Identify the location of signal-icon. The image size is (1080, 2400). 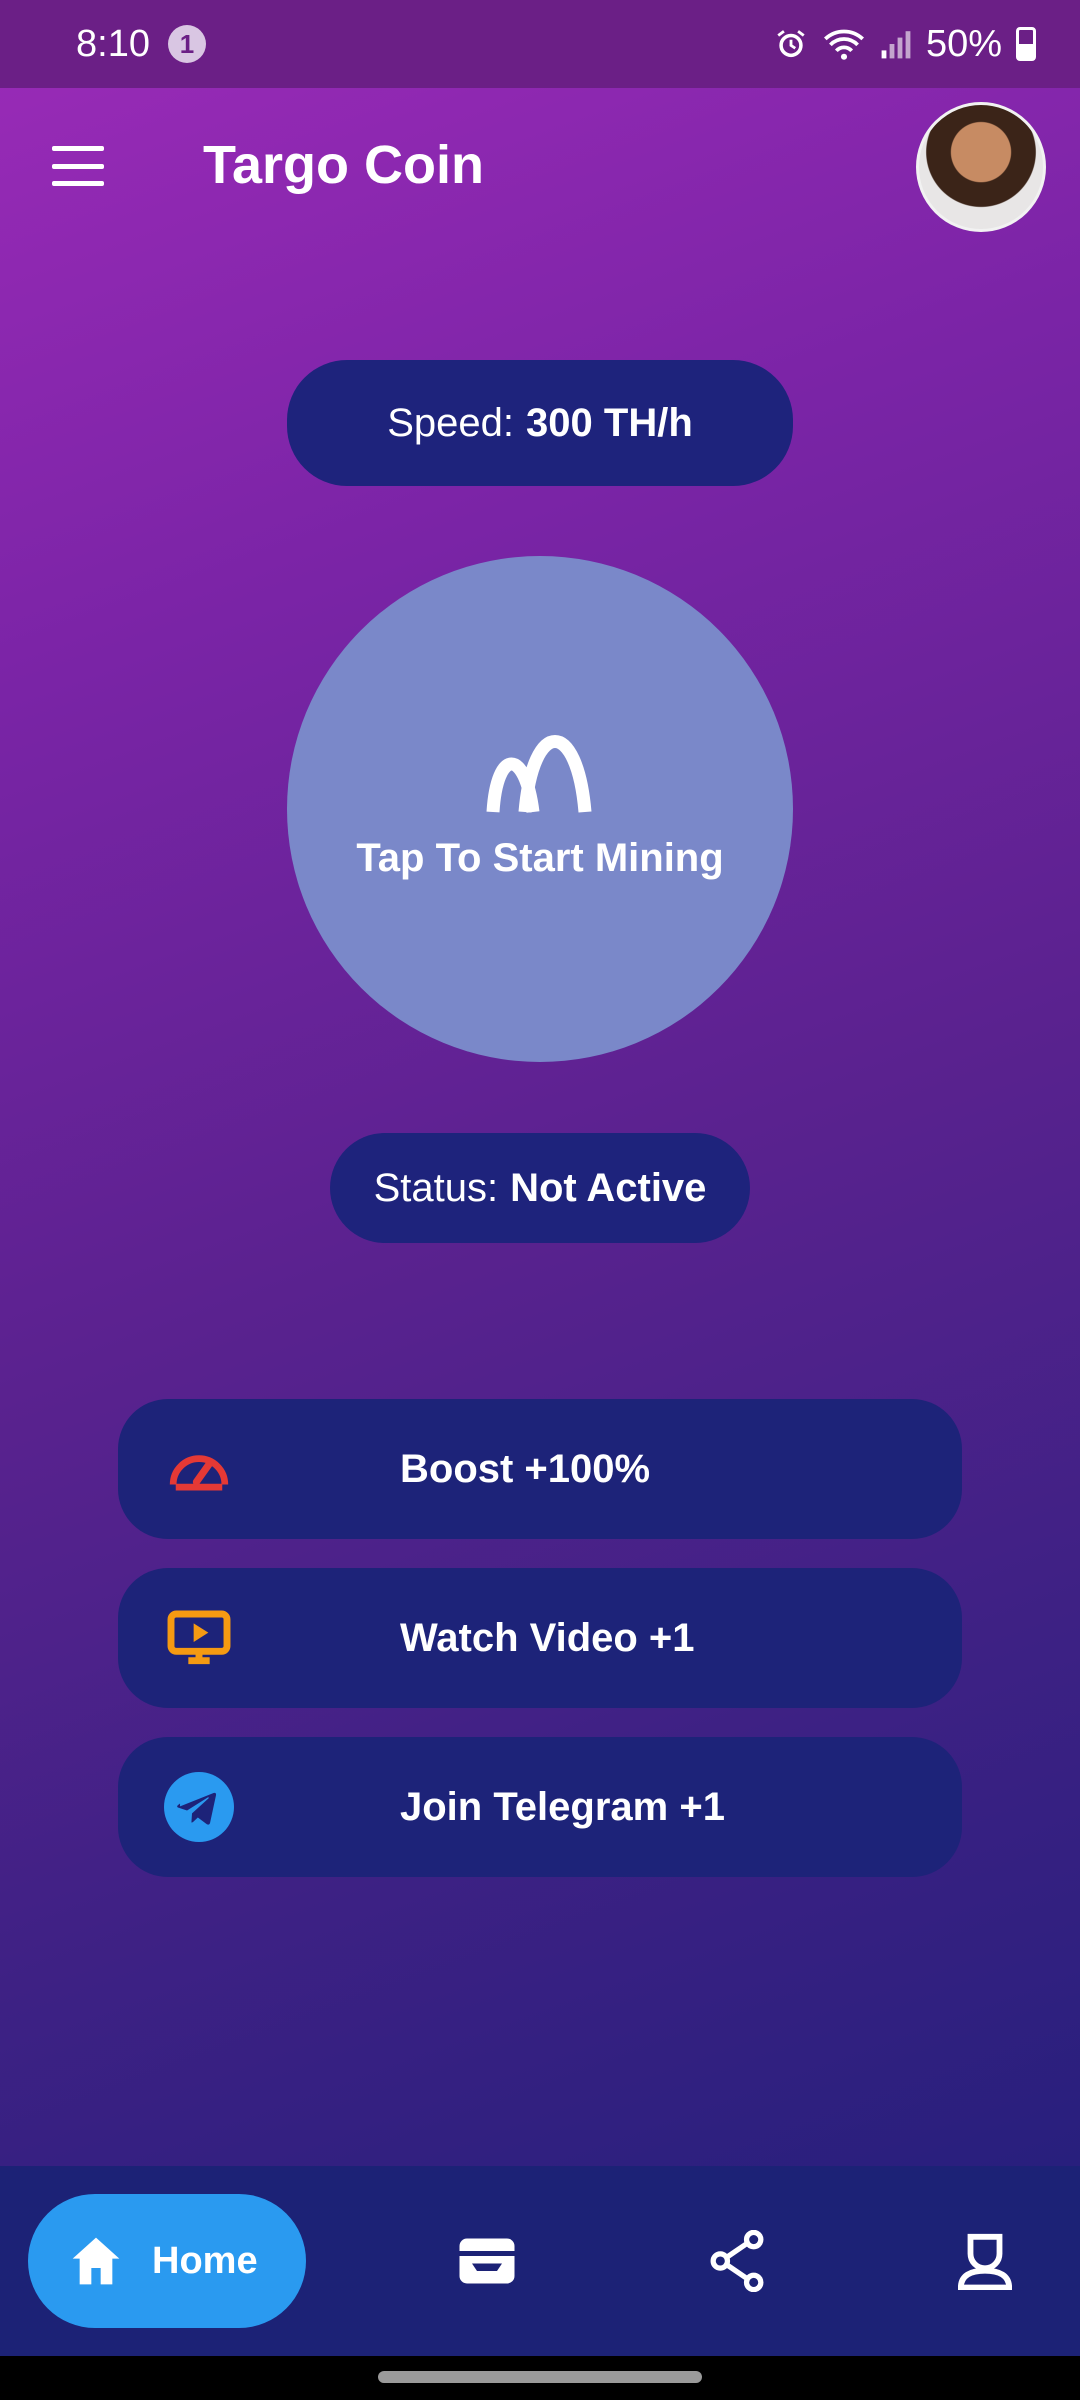
(896, 45).